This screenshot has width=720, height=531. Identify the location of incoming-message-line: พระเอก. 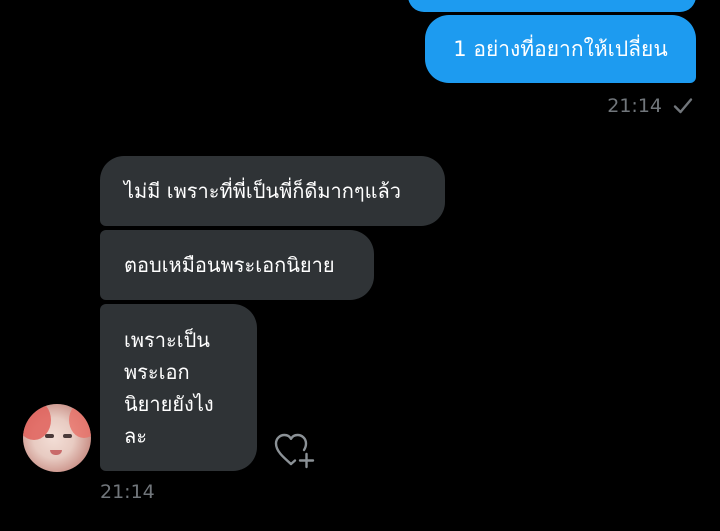
(157, 372).